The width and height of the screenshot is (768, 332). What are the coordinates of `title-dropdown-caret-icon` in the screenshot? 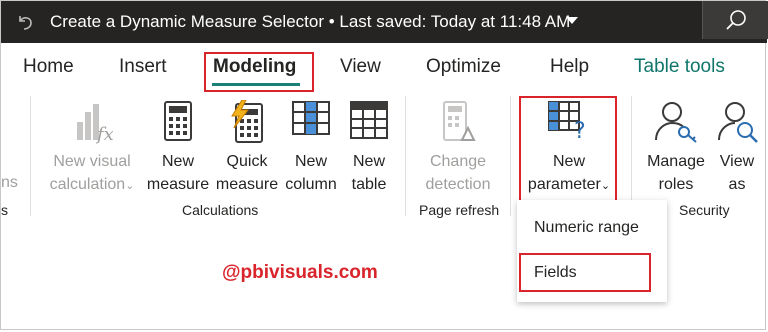 It's located at (572, 20).